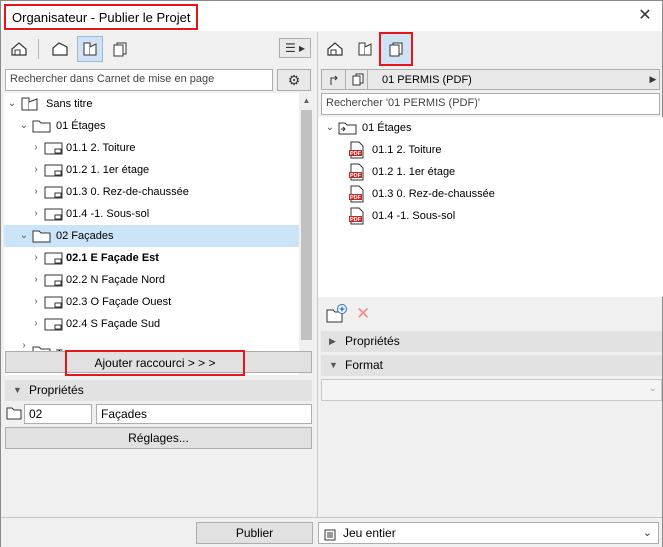  I want to click on publish-scope-select: Jeu entier ⌄, so click(488, 533).